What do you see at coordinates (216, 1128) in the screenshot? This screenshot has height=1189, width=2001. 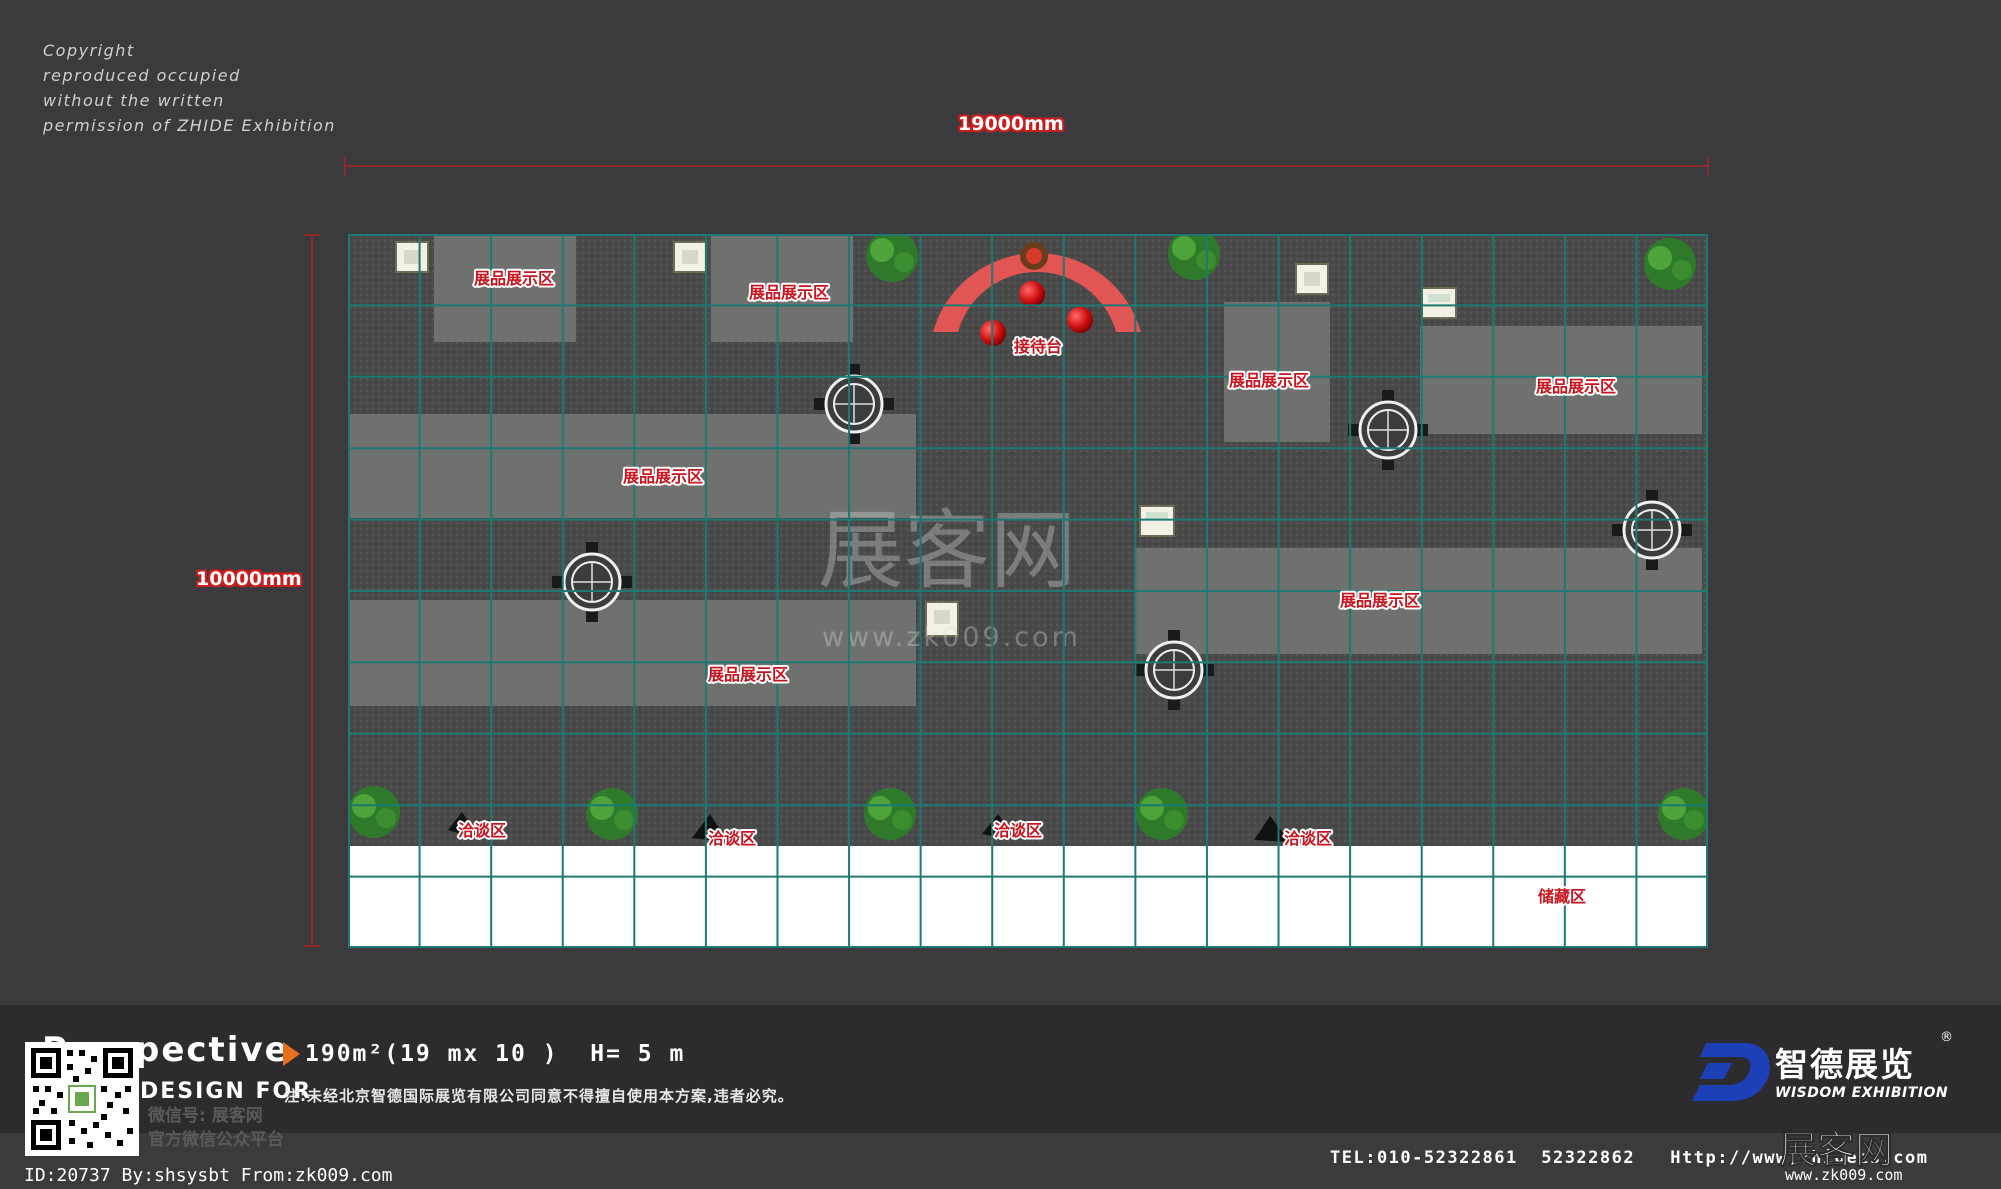 I see `wechat-caption: 微信号: 展客网 官方微信公众平台` at bounding box center [216, 1128].